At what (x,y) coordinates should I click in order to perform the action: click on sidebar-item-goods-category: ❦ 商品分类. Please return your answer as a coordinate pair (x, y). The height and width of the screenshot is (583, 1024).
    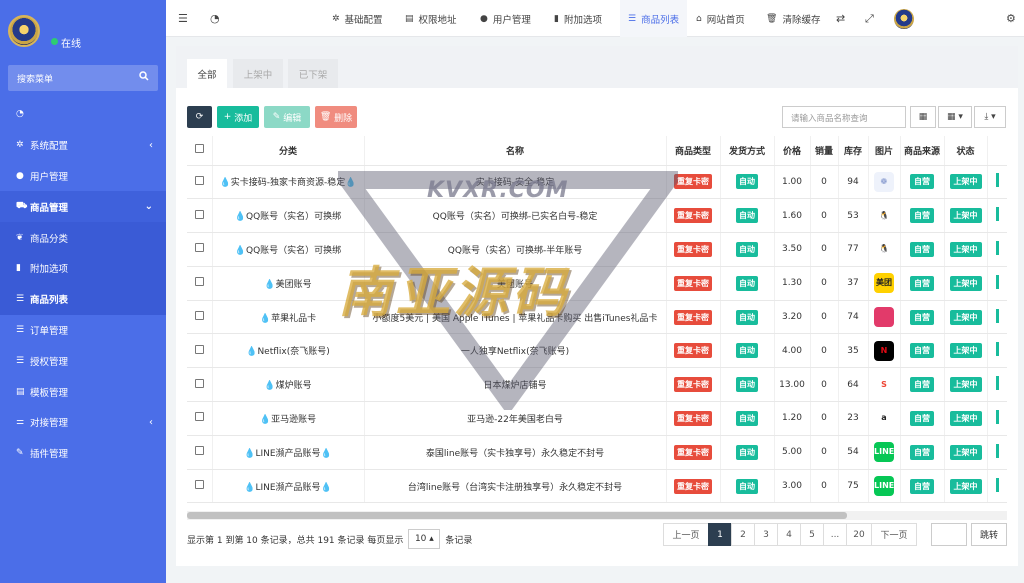
    Looking at the image, I should click on (83, 237).